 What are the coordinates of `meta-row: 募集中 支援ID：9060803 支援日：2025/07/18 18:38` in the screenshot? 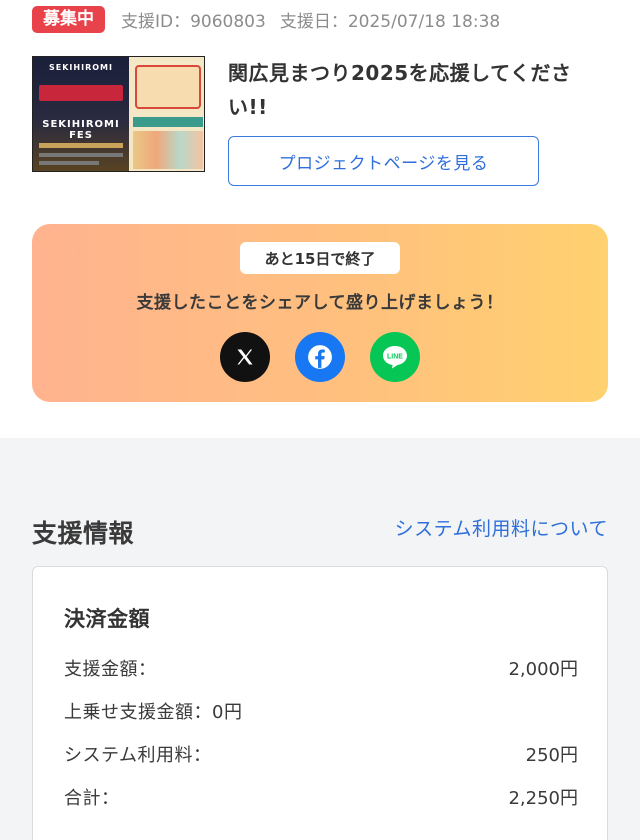 It's located at (266, 19).